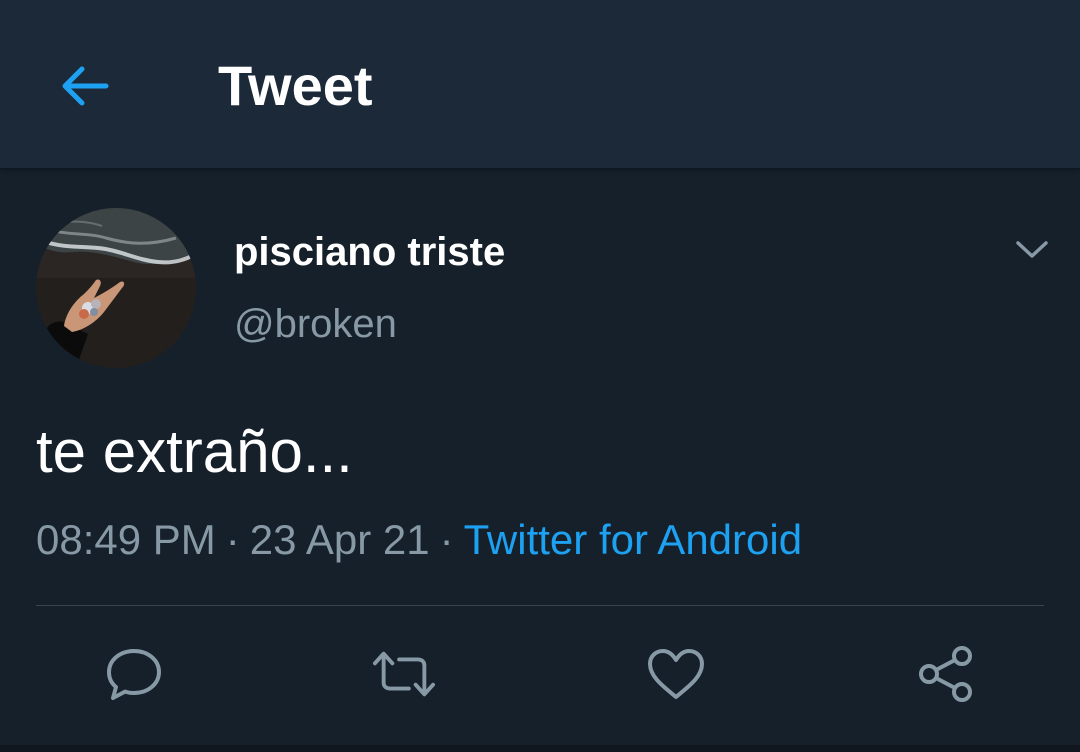  I want to click on share-button, so click(946, 674).